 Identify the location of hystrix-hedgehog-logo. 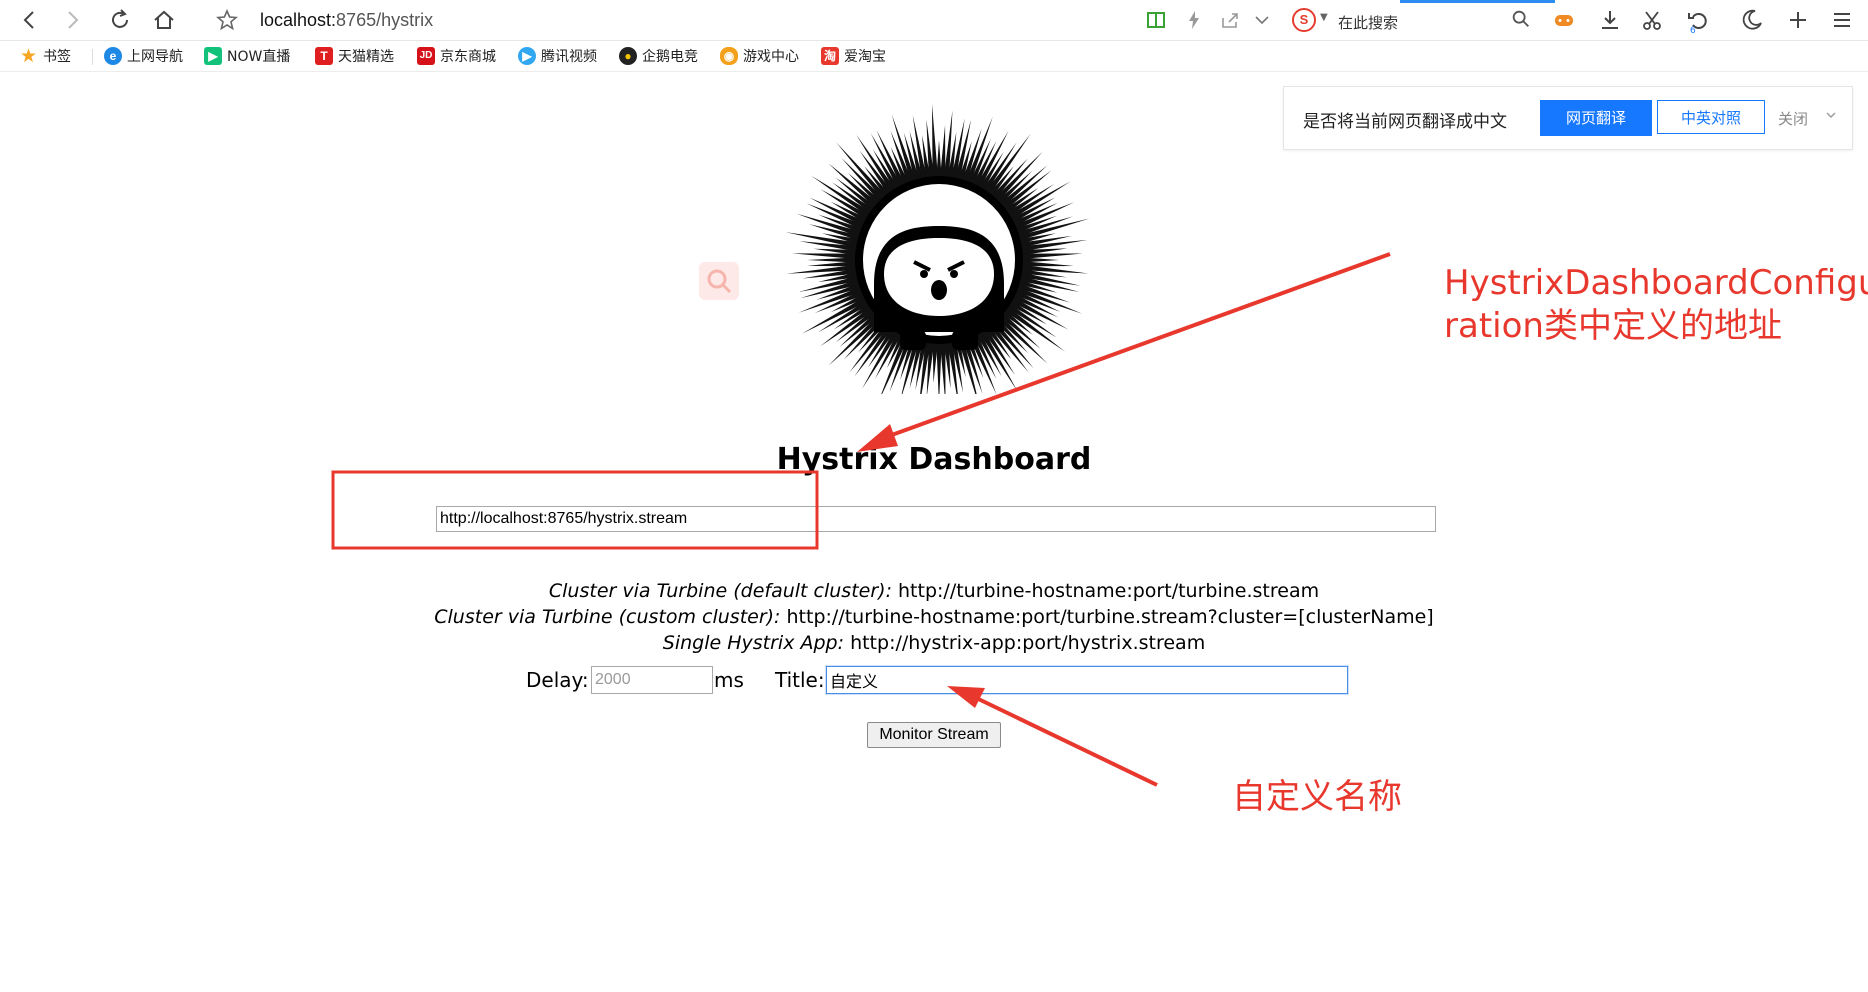
(939, 253).